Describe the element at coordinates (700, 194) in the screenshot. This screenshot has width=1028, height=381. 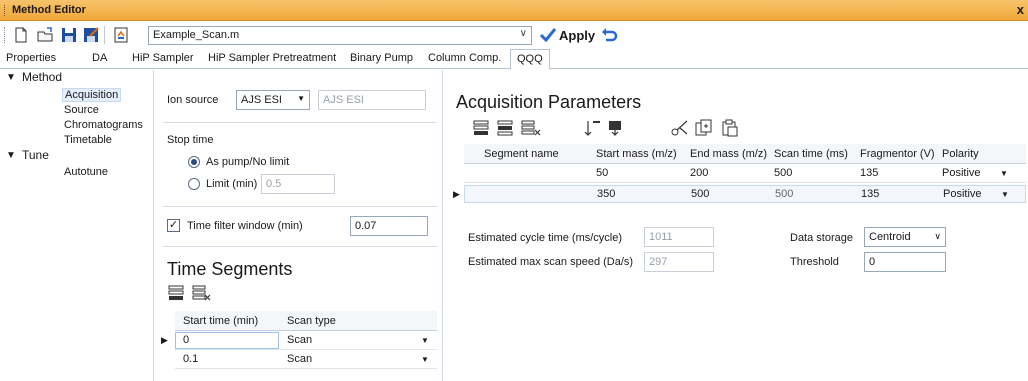
I see `end-mass-cell: 500` at that location.